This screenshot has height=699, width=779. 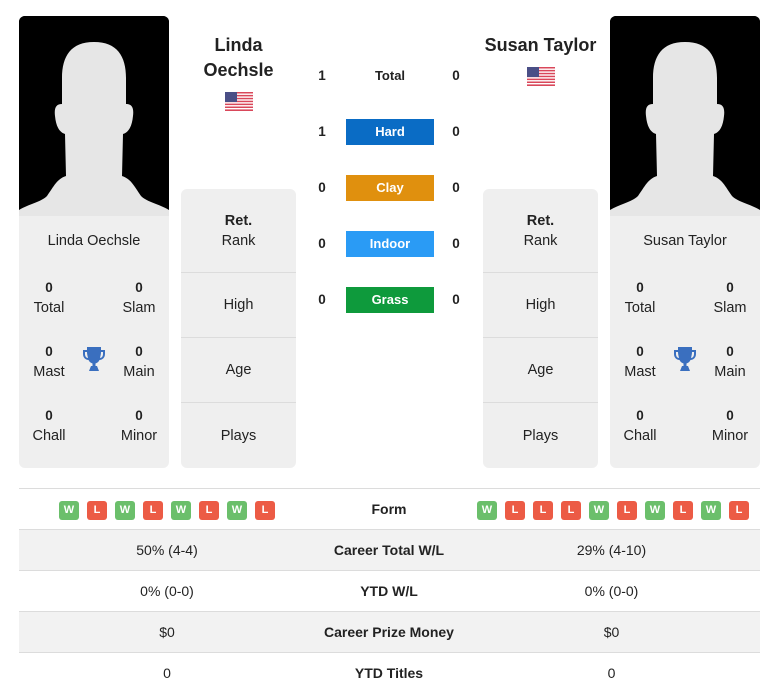 What do you see at coordinates (540, 305) in the screenshot?
I see `player2-high: High` at bounding box center [540, 305].